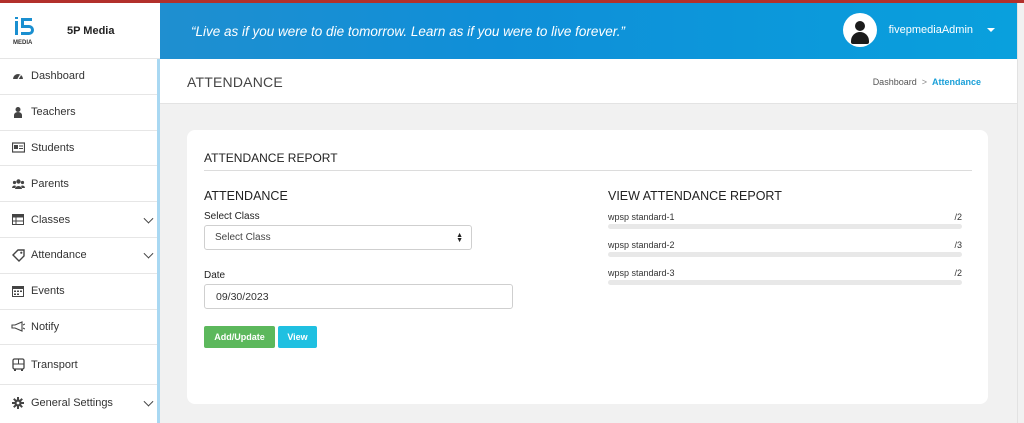  Describe the element at coordinates (297, 337) in the screenshot. I see `view-button: View` at that location.